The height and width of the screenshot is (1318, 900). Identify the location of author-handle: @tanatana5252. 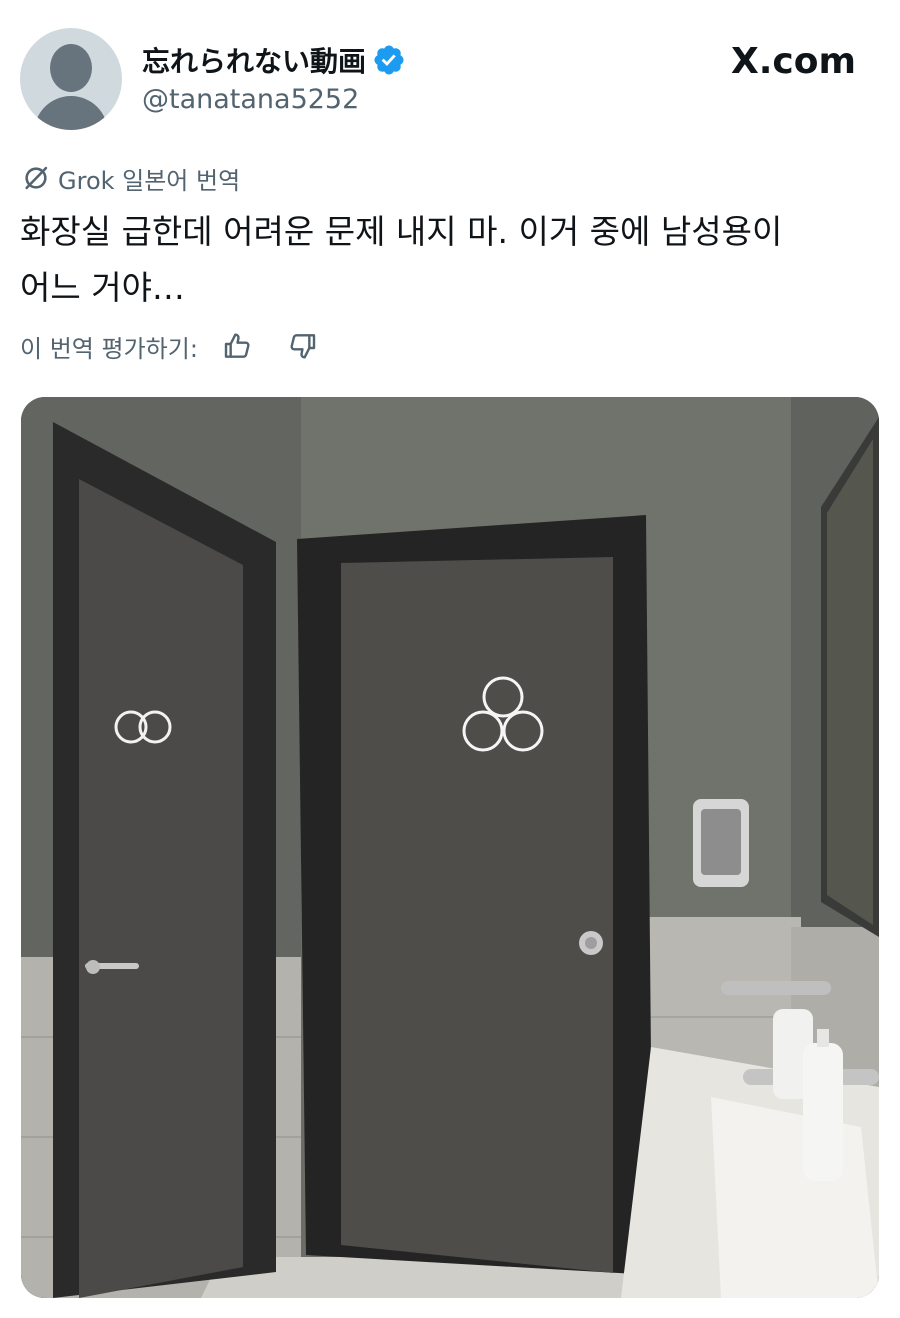
(250, 99).